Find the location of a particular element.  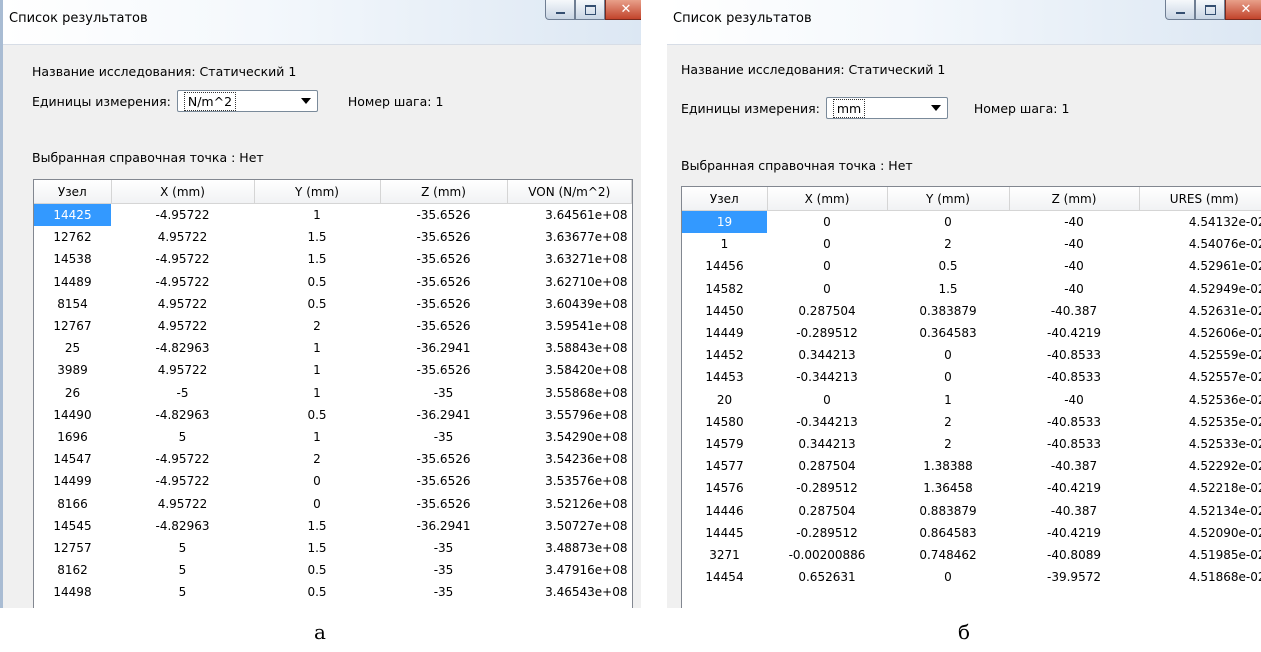

table-cell: 0.5 is located at coordinates (317, 414).